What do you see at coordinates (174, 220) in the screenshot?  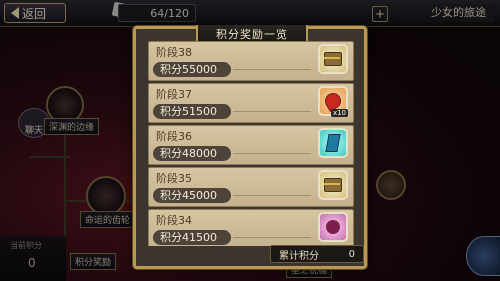 I see `stage-label: 阶段34` at bounding box center [174, 220].